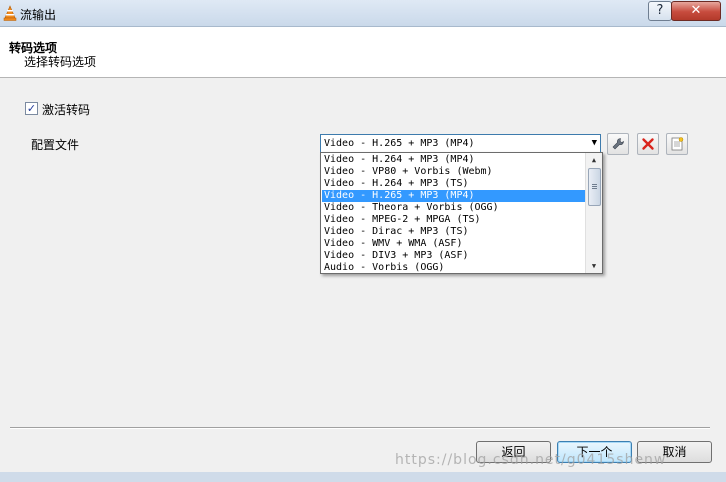 The width and height of the screenshot is (726, 482). I want to click on scrollbar-thumb, so click(594, 187).